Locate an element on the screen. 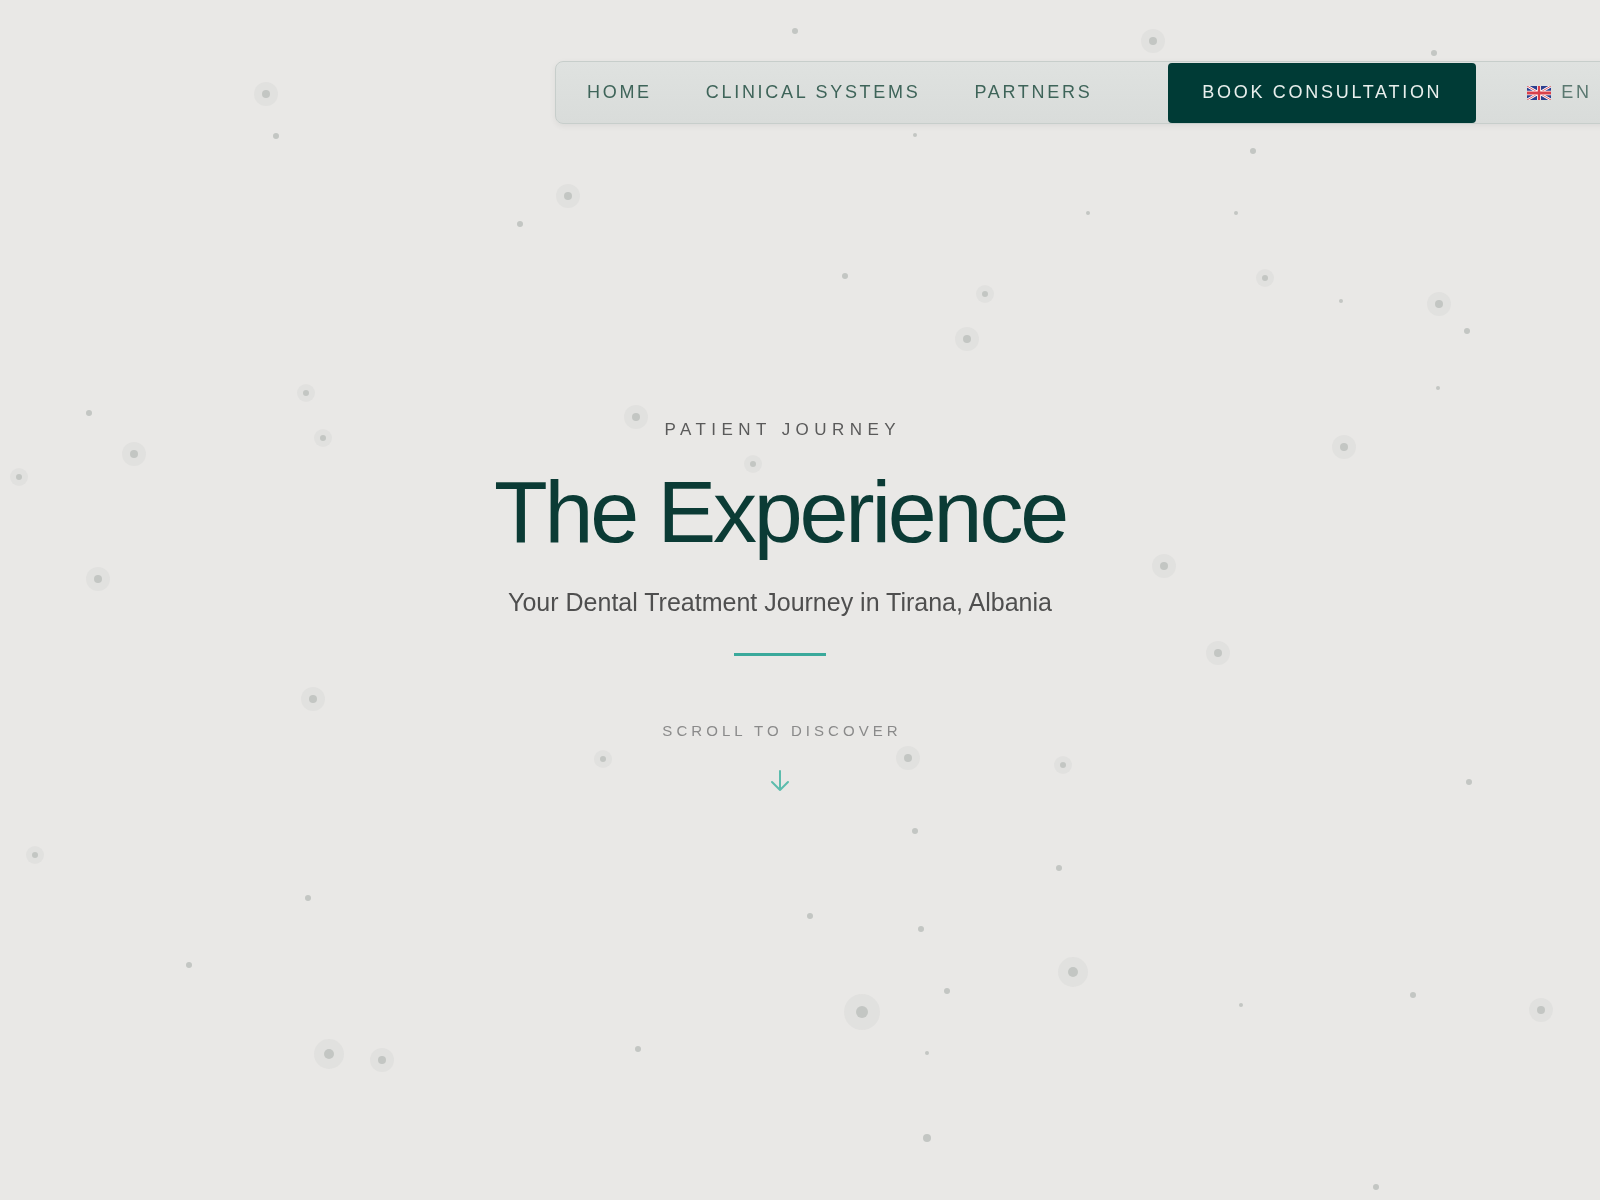 This screenshot has height=1200, width=1600. scroll-hint: SCROLL TO DISCOVER is located at coordinates (781, 730).